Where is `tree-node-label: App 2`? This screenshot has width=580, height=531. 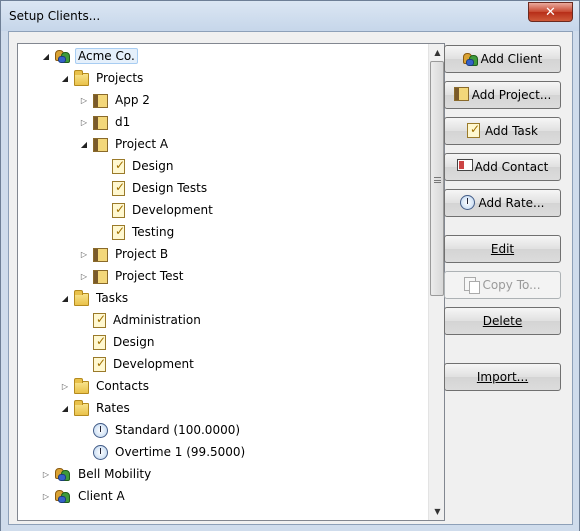
tree-node-label: App 2 is located at coordinates (132, 100).